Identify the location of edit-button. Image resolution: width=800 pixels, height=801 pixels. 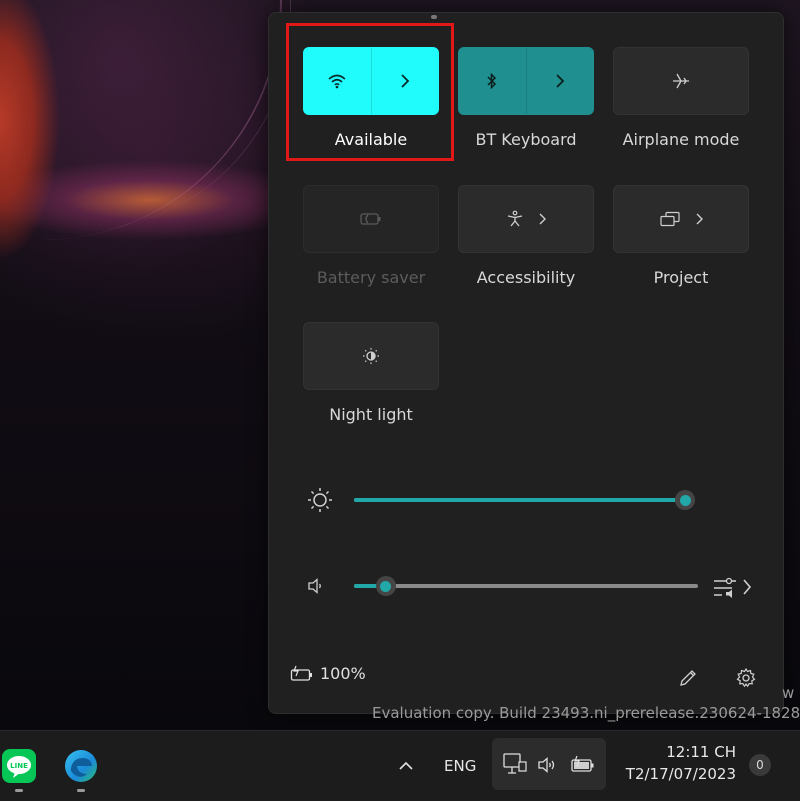
(688, 678).